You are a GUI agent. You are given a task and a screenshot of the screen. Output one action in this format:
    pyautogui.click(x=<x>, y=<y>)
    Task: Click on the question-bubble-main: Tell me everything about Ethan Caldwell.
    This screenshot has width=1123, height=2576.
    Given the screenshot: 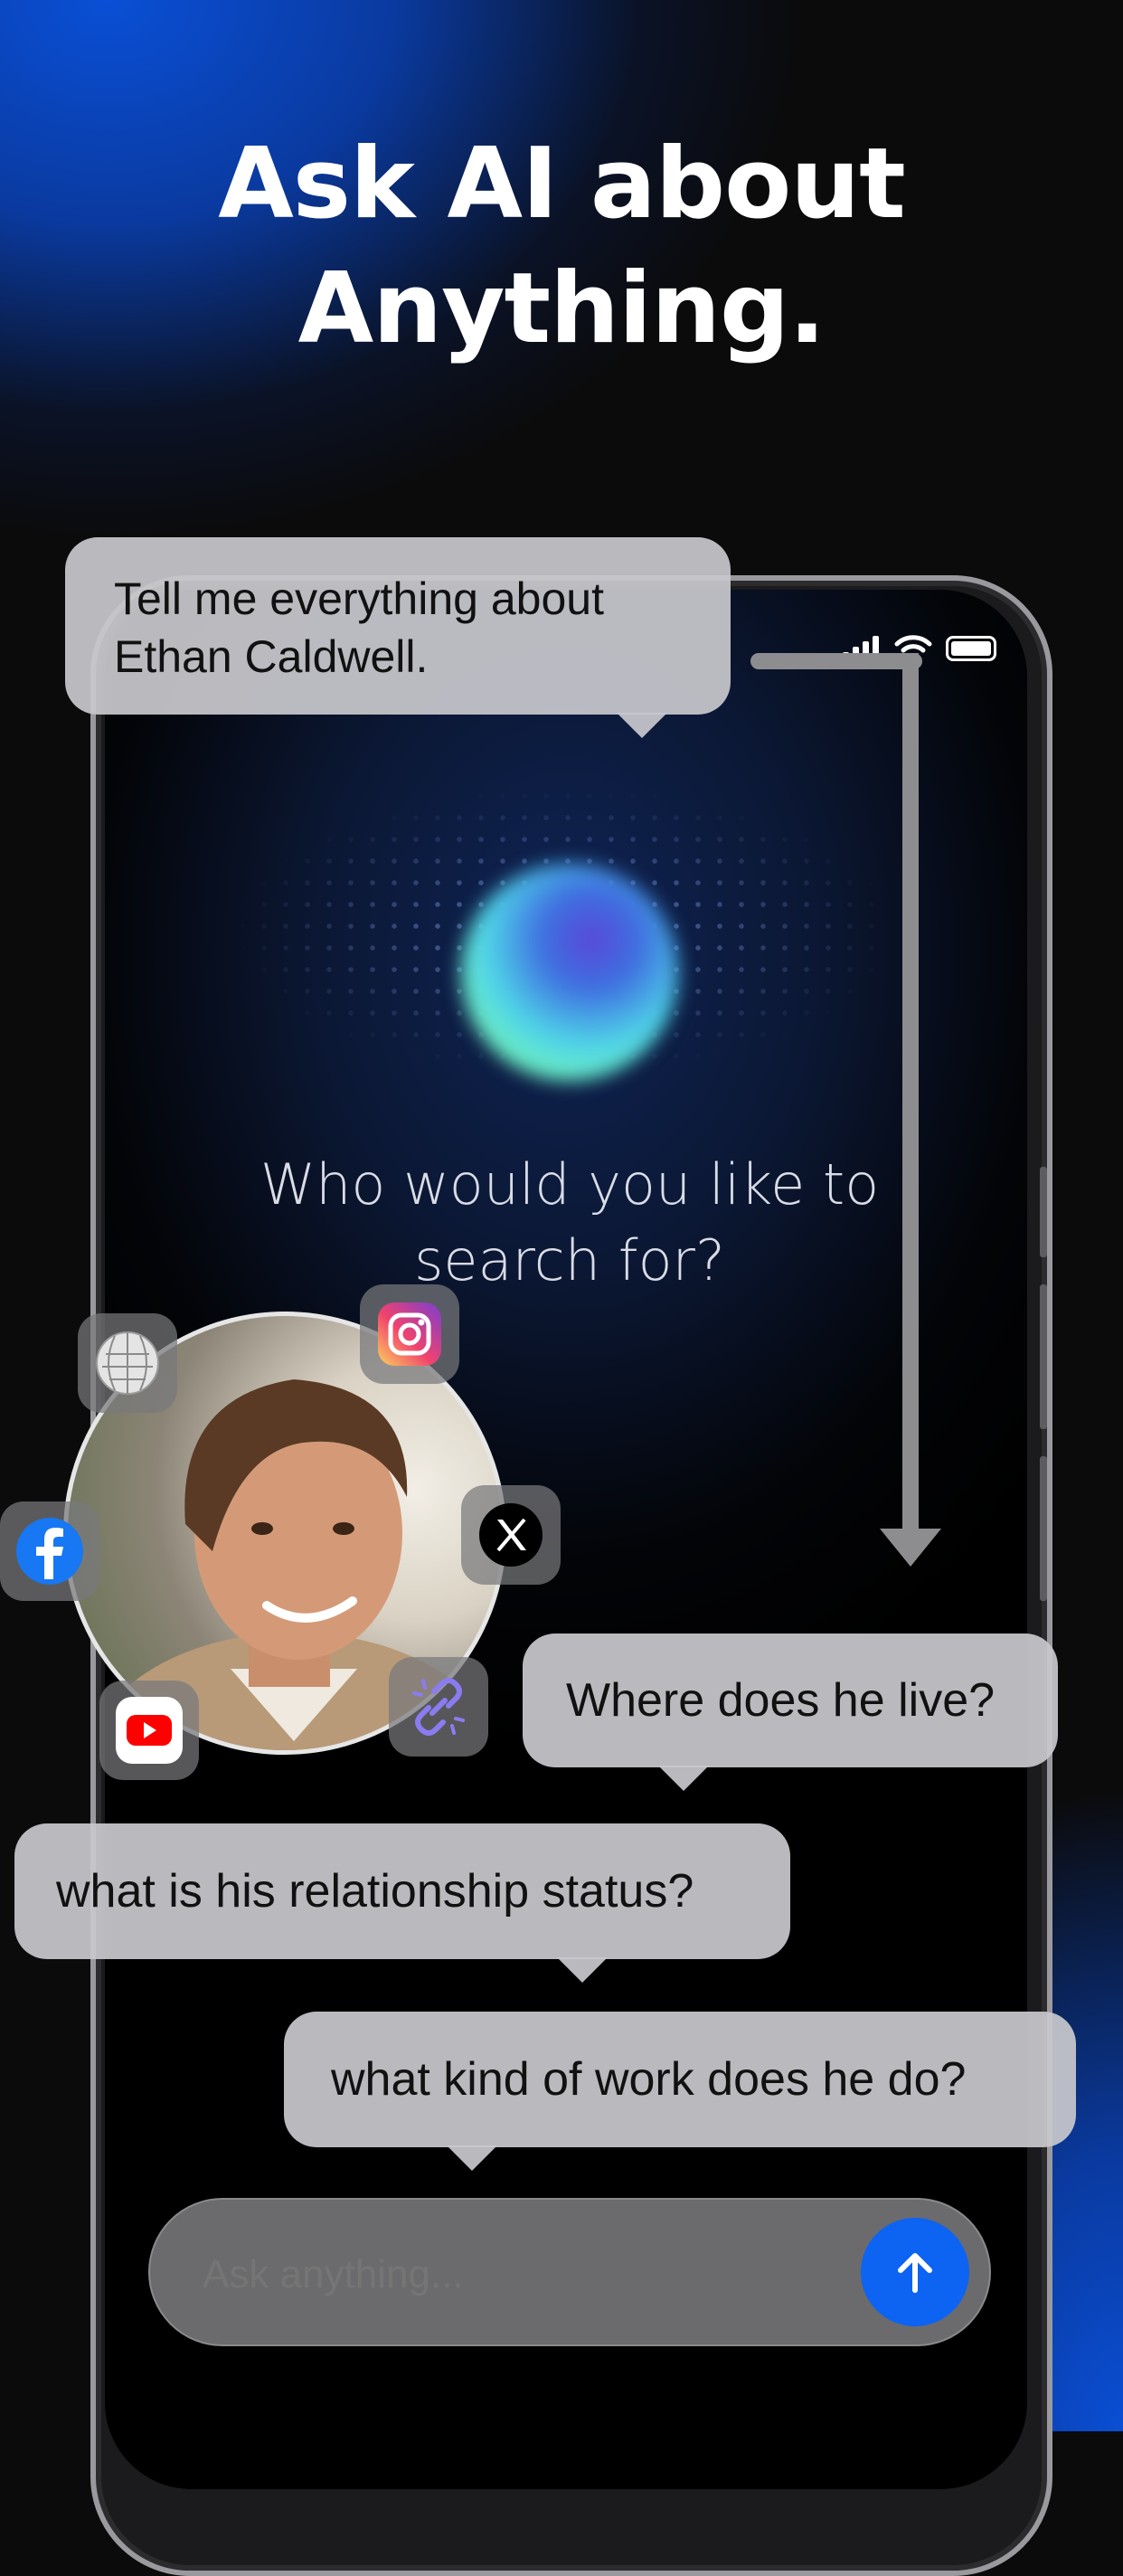 What is the action you would take?
    pyautogui.click(x=398, y=638)
    